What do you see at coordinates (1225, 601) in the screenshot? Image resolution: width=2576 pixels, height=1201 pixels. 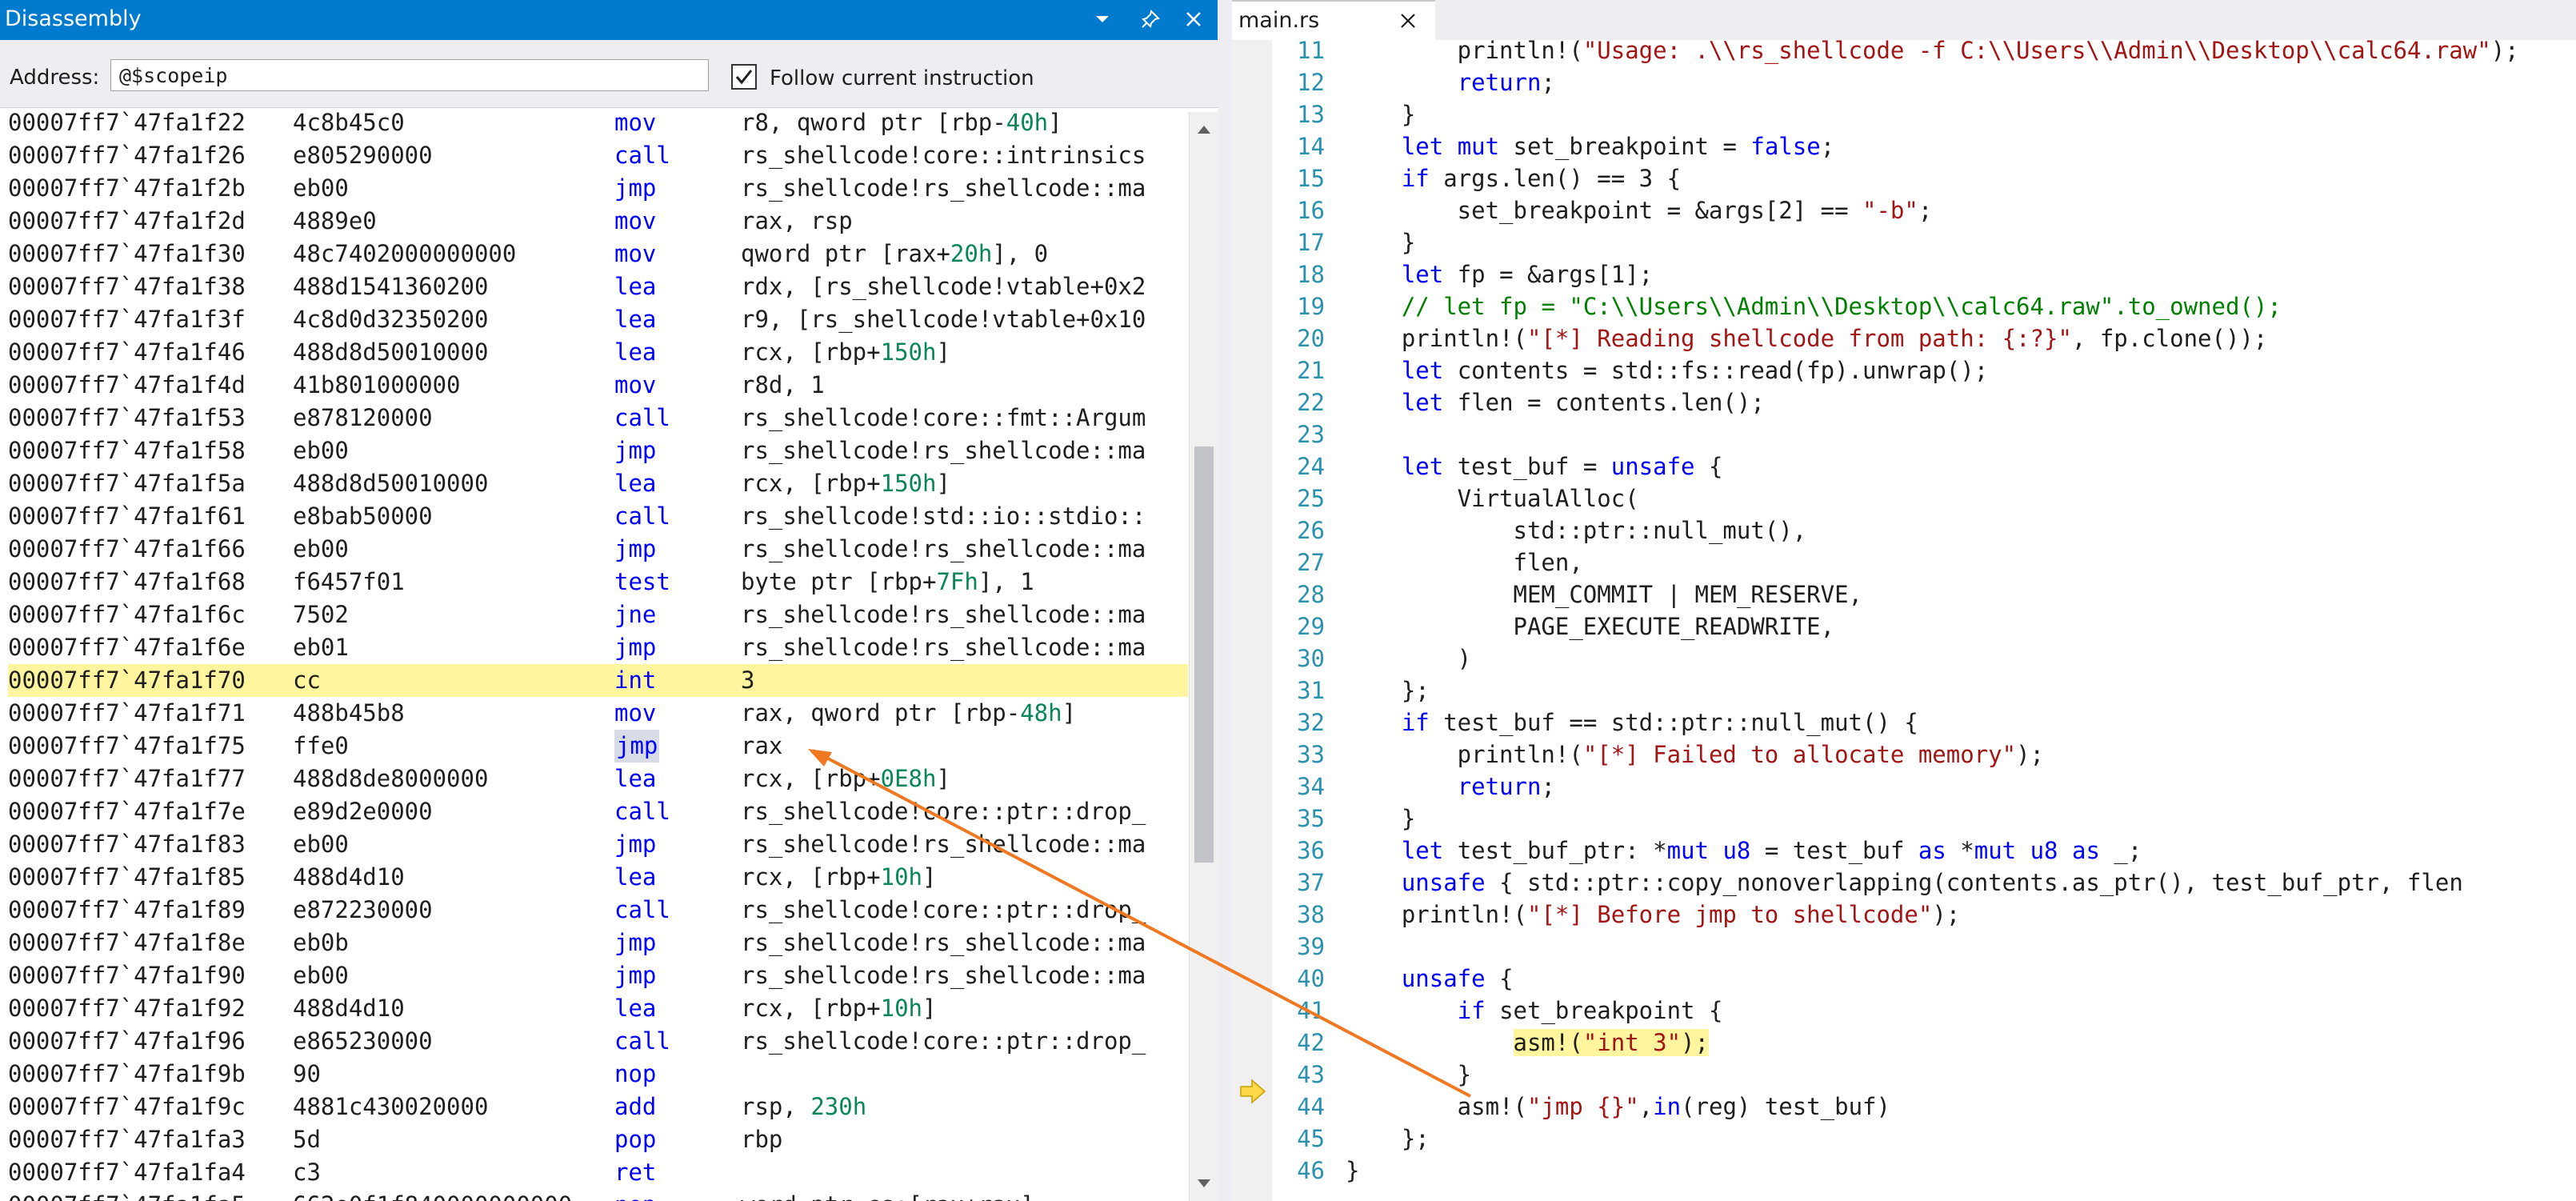 I see `pane-splitter` at bounding box center [1225, 601].